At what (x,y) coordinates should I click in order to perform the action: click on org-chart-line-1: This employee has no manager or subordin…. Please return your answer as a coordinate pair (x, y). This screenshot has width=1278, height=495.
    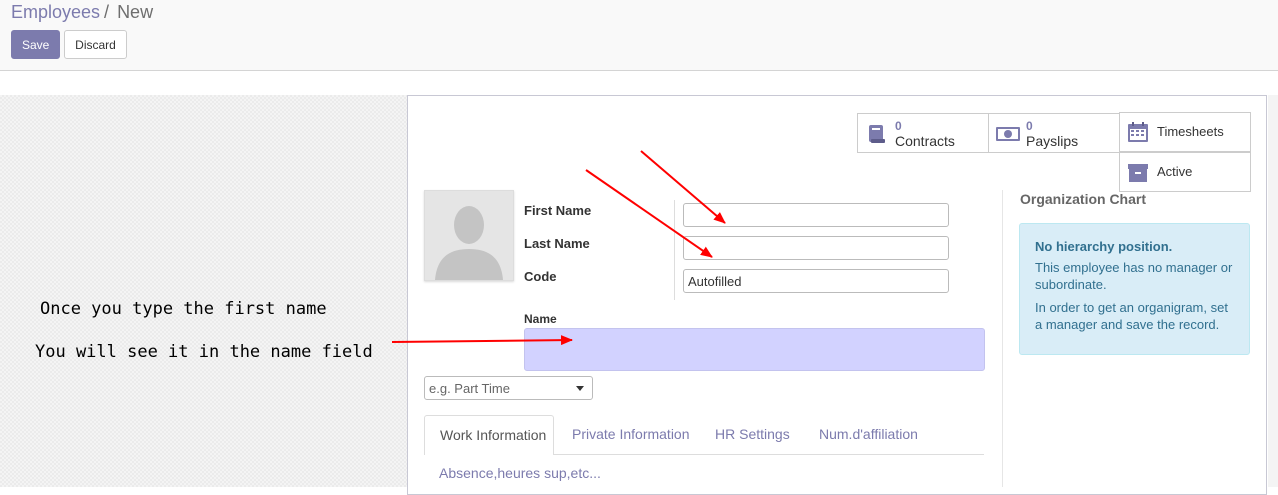
    Looking at the image, I should click on (1134, 276).